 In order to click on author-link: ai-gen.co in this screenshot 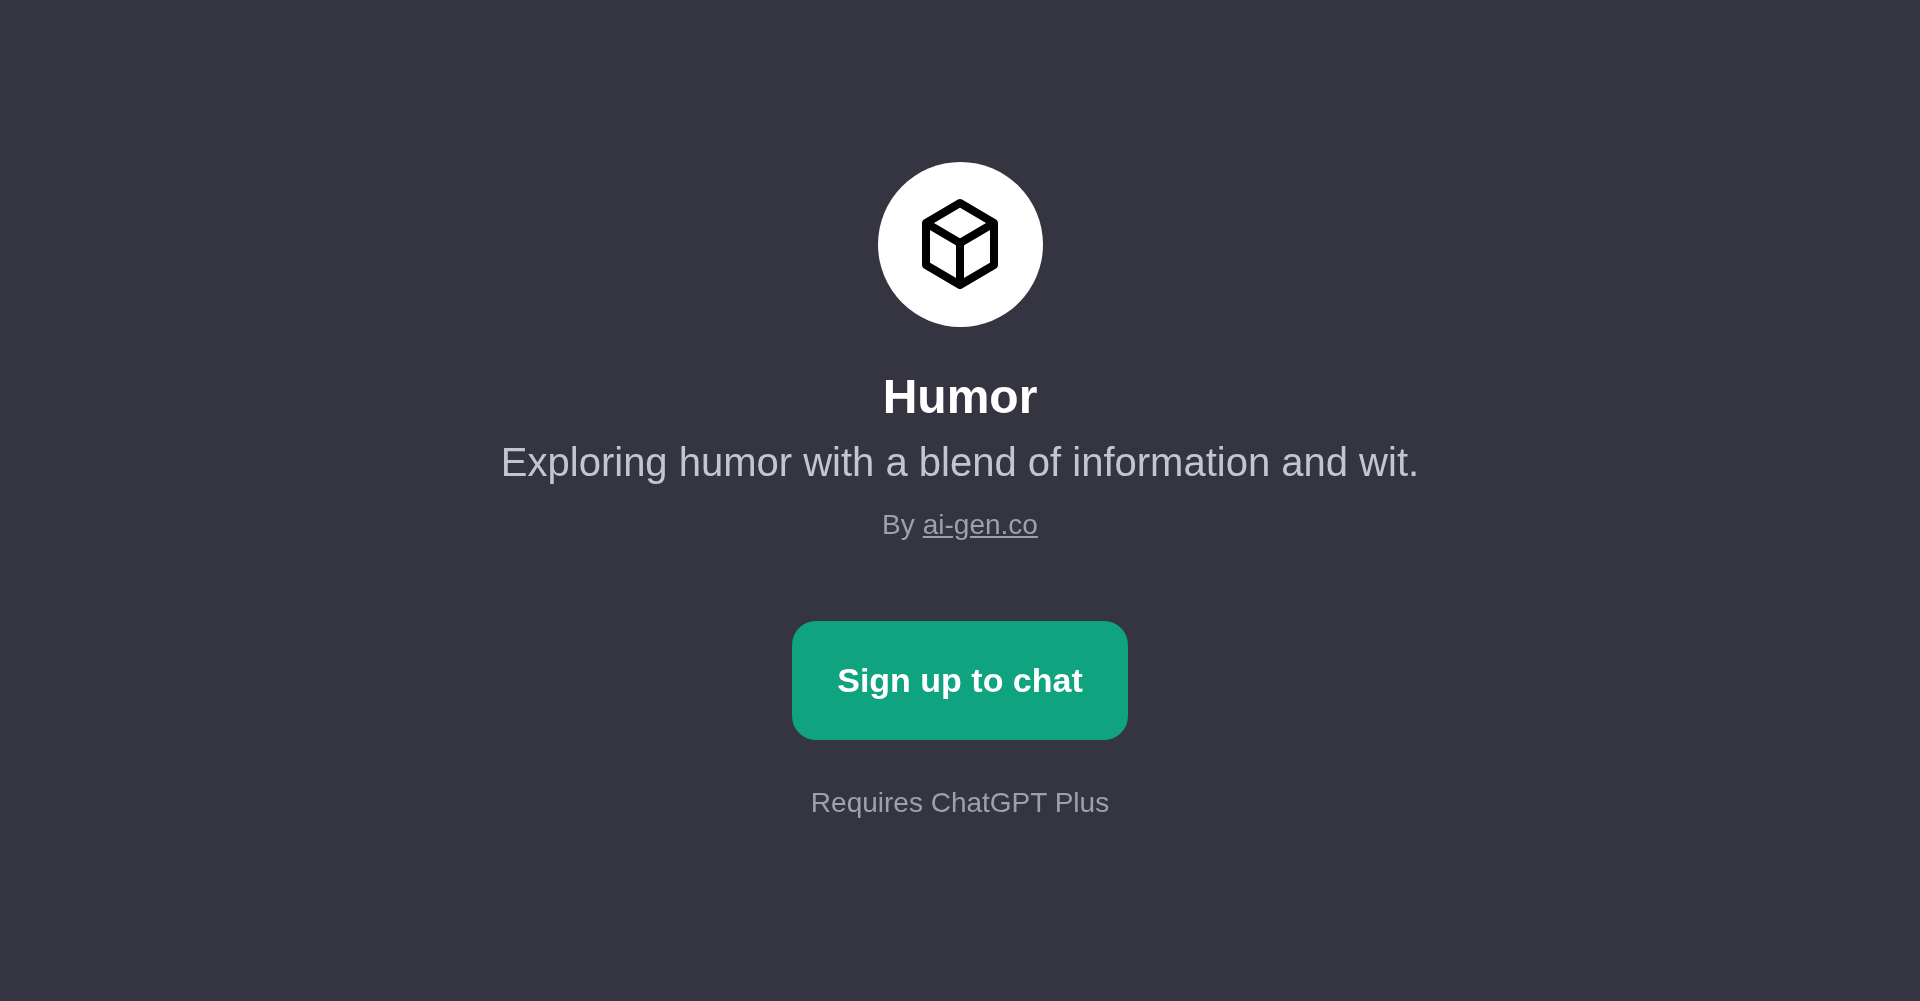, I will do `click(980, 525)`.